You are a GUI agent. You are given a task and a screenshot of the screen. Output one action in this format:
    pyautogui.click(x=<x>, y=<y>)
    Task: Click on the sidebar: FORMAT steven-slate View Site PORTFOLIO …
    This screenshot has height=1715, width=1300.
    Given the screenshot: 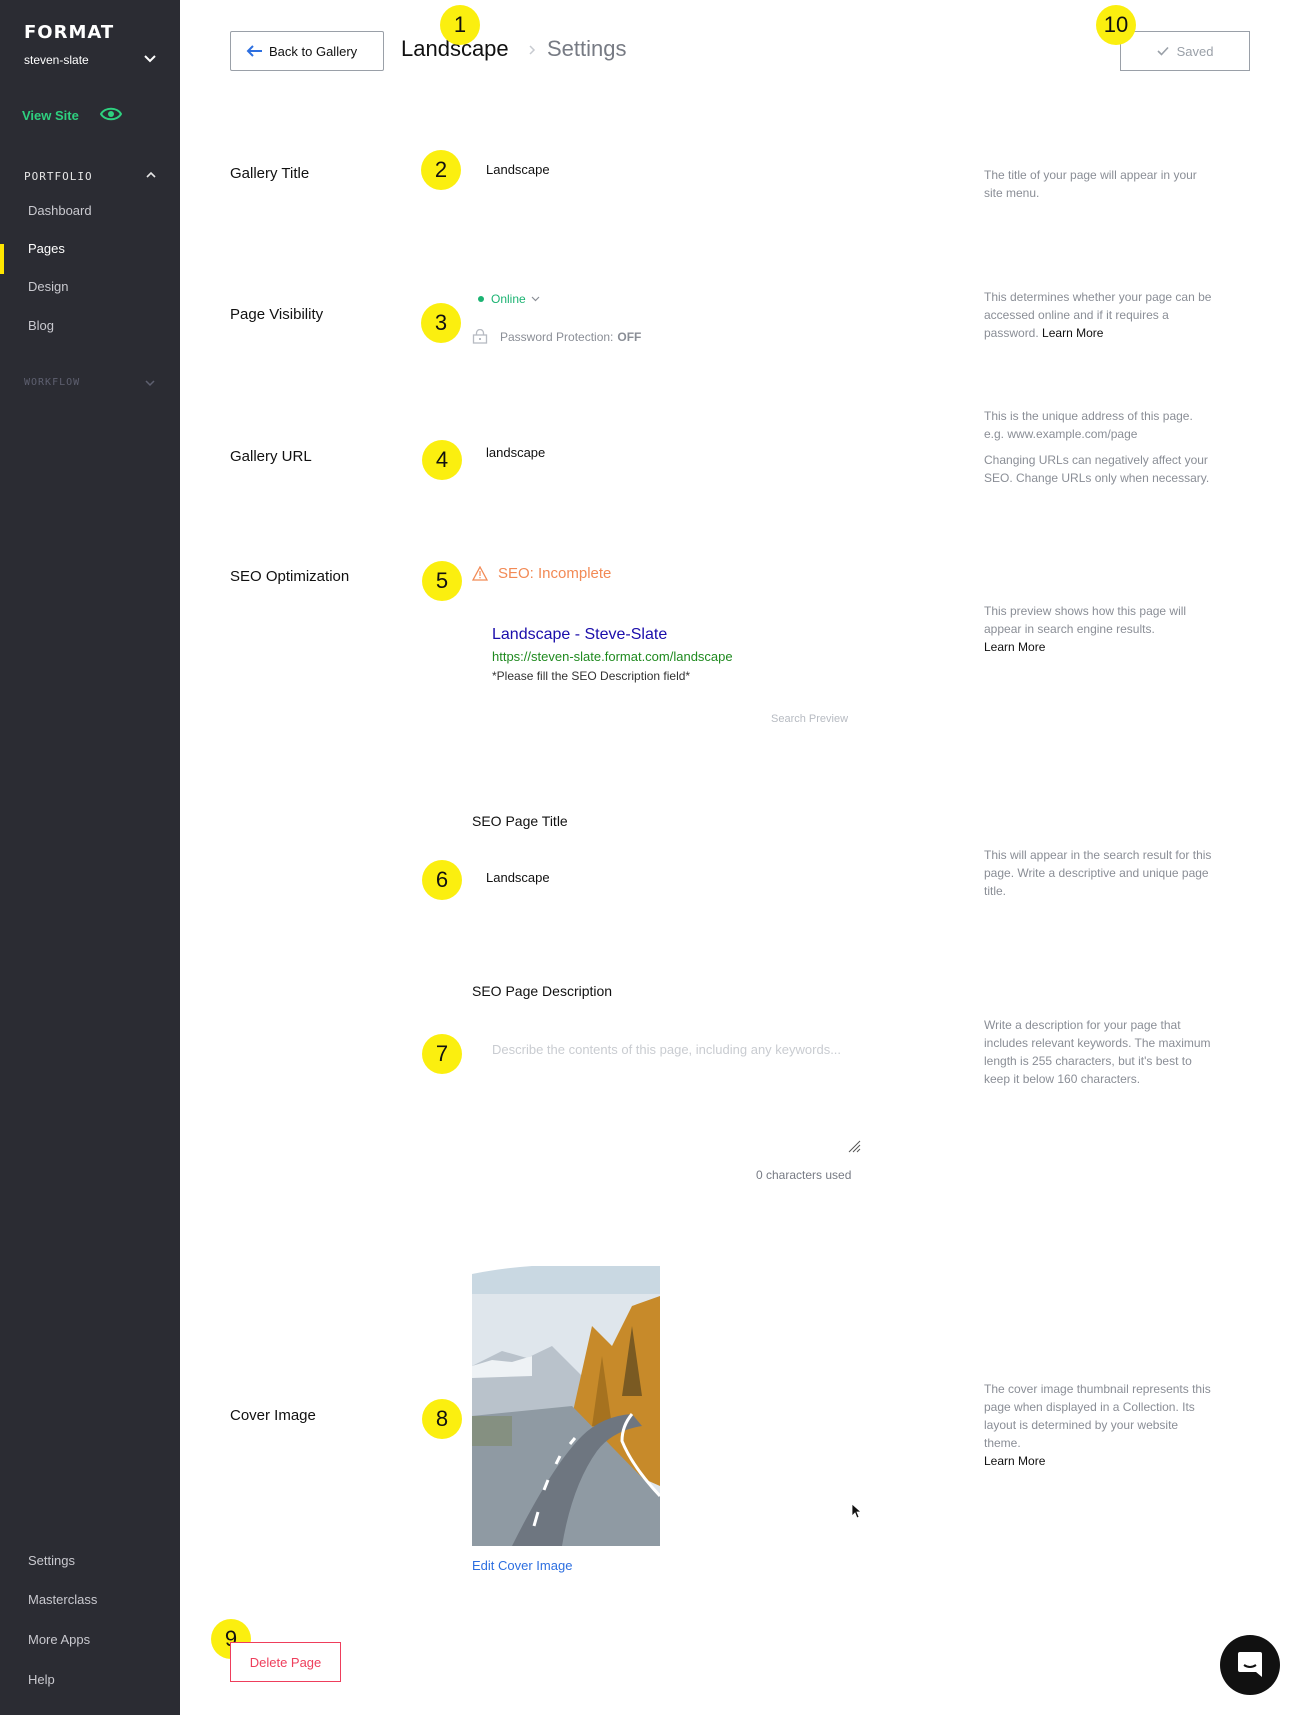 What is the action you would take?
    pyautogui.click(x=90, y=857)
    